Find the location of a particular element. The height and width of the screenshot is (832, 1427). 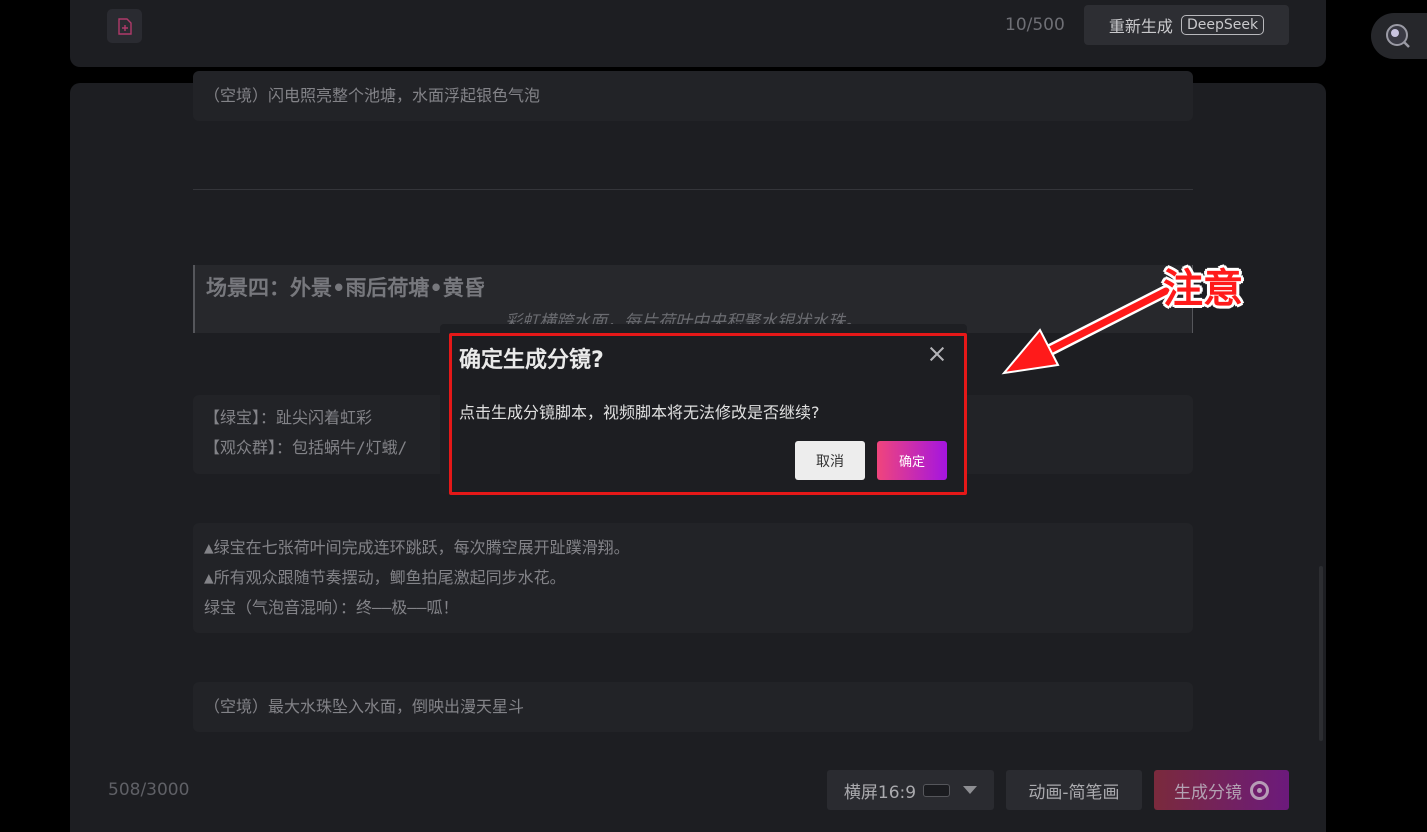

annotation-label: 注意 is located at coordinates (1203, 288).